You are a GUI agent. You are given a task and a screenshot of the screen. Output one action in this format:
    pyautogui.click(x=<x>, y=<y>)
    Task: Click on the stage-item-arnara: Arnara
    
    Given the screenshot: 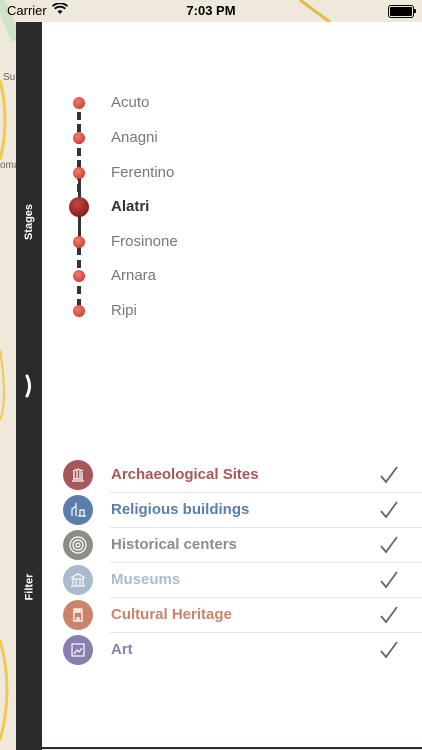 What is the action you would take?
    pyautogui.click(x=232, y=276)
    